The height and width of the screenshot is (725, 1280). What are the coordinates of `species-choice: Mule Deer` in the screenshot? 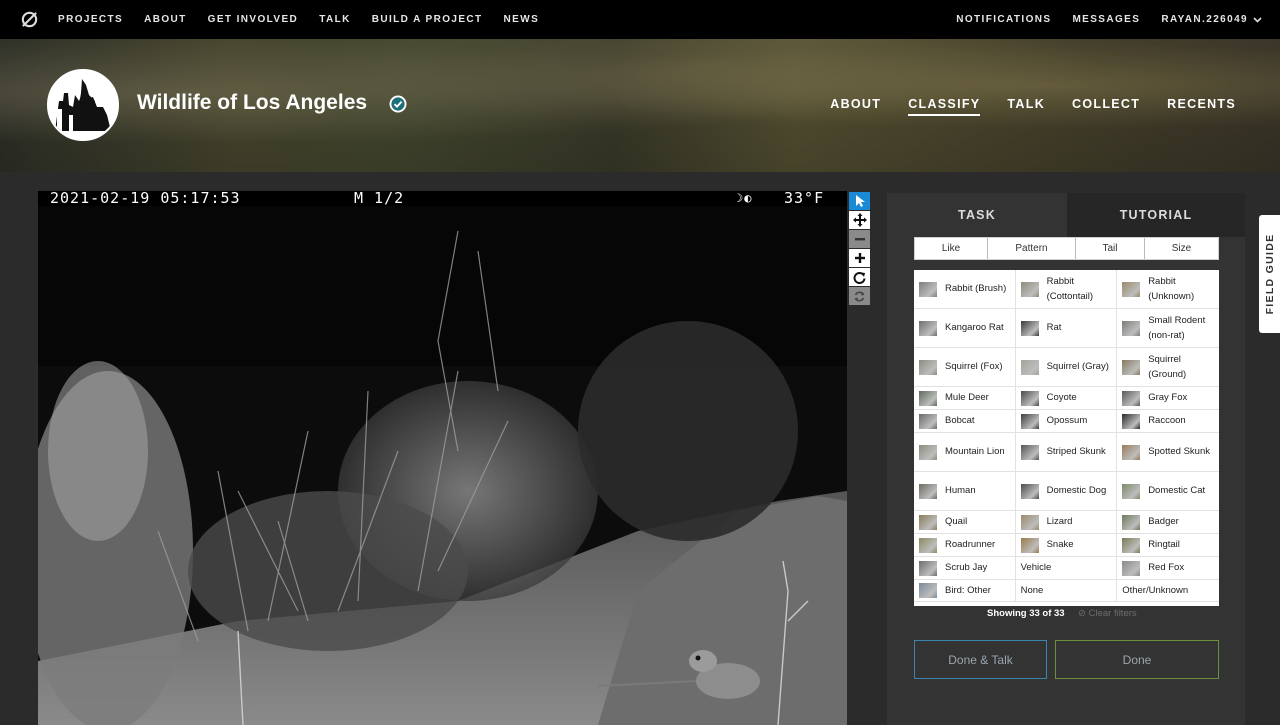 It's located at (965, 398).